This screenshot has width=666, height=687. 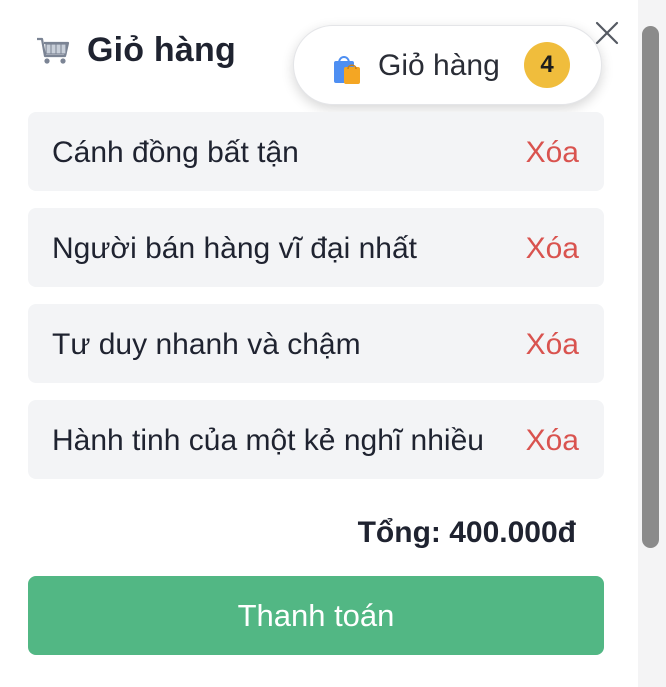 What do you see at coordinates (161, 49) in the screenshot?
I see `cart-title: Giỏ hàng` at bounding box center [161, 49].